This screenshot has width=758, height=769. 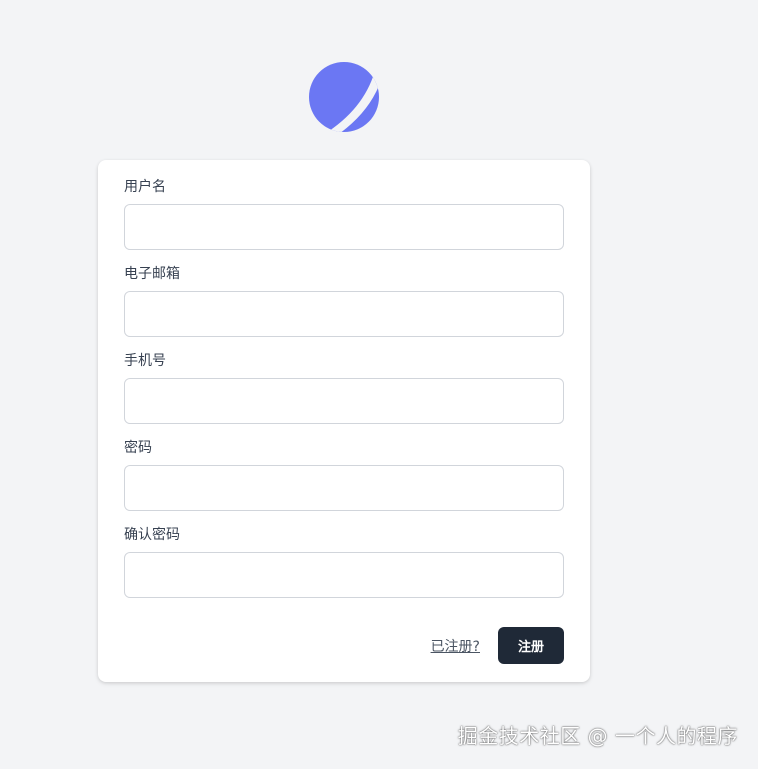 I want to click on username-field-group: 用户名, so click(x=344, y=214).